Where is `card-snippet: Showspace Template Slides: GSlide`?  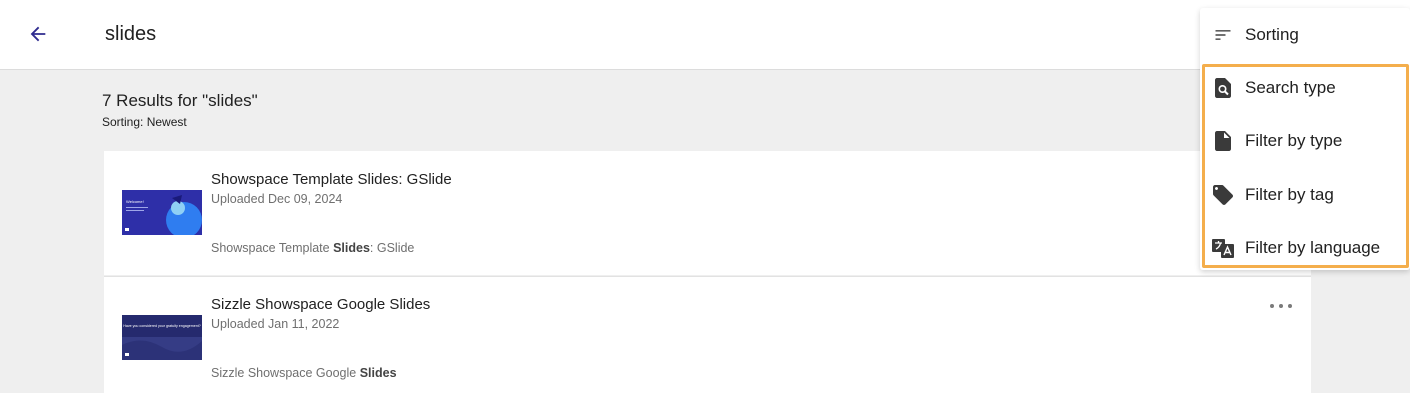
card-snippet: Showspace Template Slides: GSlide is located at coordinates (313, 248).